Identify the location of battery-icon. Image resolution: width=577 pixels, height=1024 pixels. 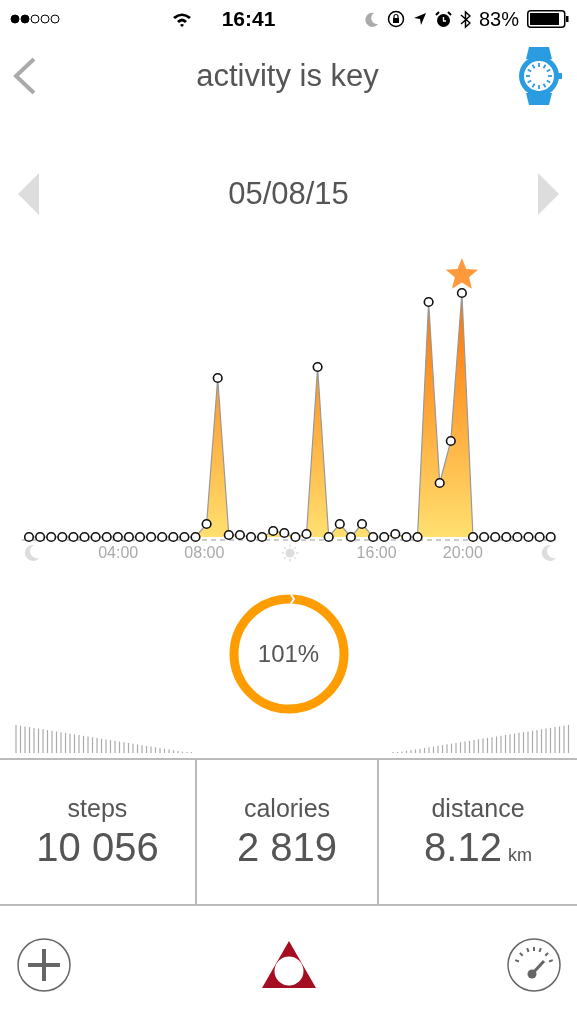
(548, 19).